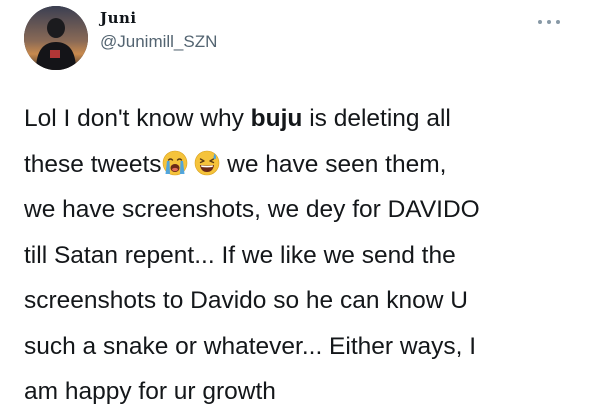  What do you see at coordinates (207, 163) in the screenshot?
I see `grinning-squinting-sweat-face-icon` at bounding box center [207, 163].